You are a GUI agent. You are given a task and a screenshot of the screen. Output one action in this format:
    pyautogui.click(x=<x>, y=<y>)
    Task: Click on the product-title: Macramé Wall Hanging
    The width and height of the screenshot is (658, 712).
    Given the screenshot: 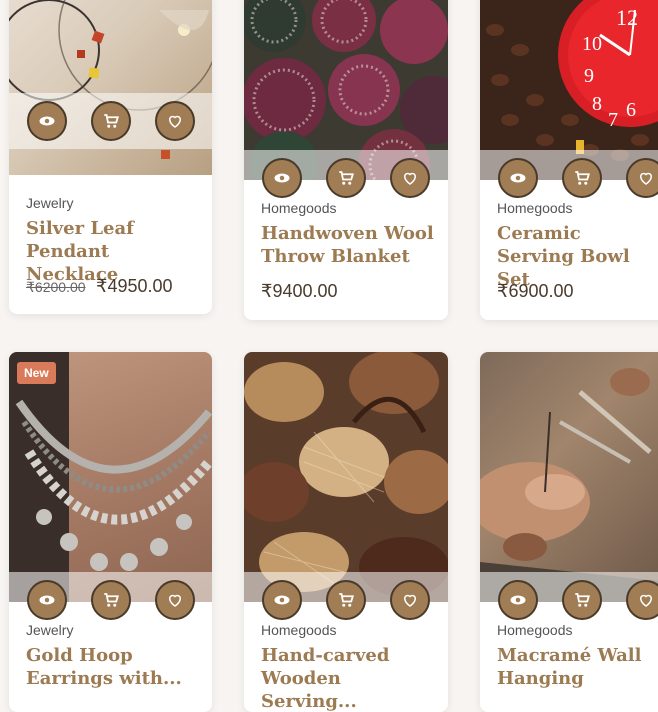 What is the action you would take?
    pyautogui.click(x=577, y=667)
    